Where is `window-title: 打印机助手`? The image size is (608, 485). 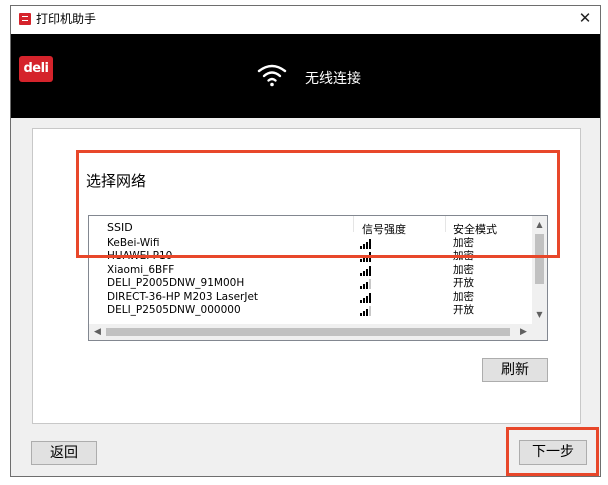 window-title: 打印机助手 is located at coordinates (66, 19).